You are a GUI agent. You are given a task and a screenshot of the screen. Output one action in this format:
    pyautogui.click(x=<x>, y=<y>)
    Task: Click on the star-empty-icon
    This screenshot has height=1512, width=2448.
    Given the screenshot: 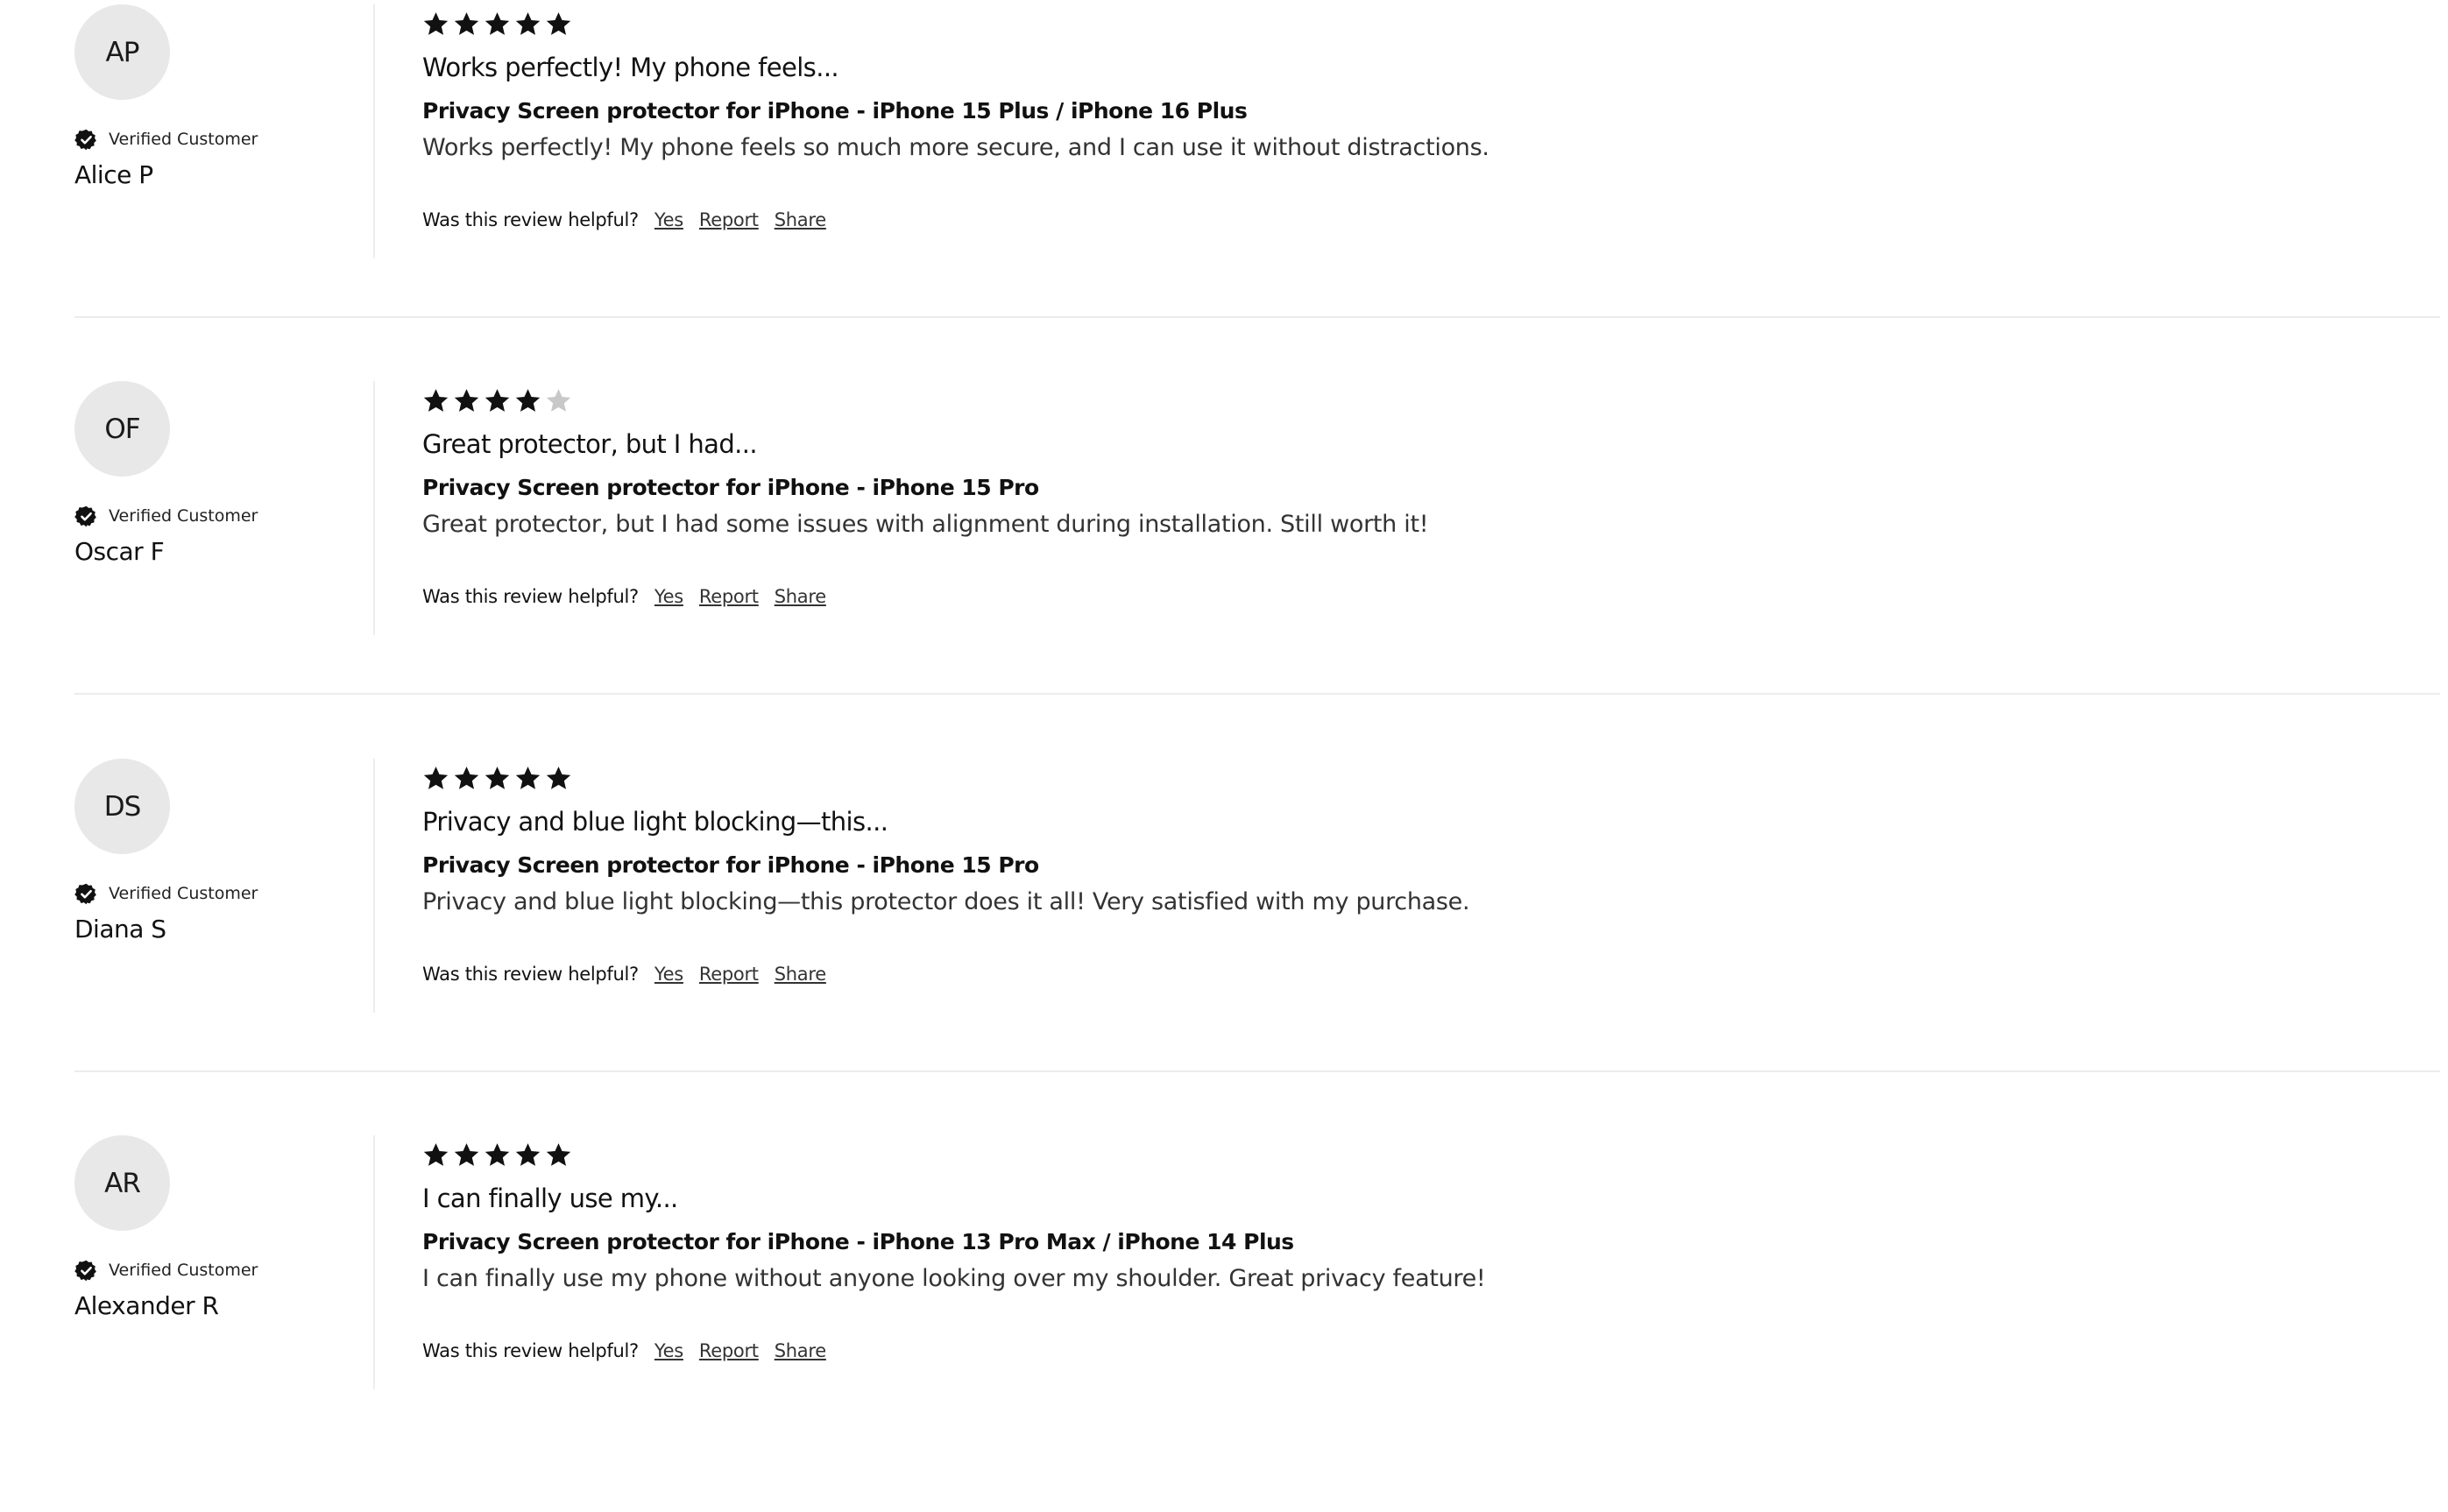 What is the action you would take?
    pyautogui.click(x=558, y=400)
    